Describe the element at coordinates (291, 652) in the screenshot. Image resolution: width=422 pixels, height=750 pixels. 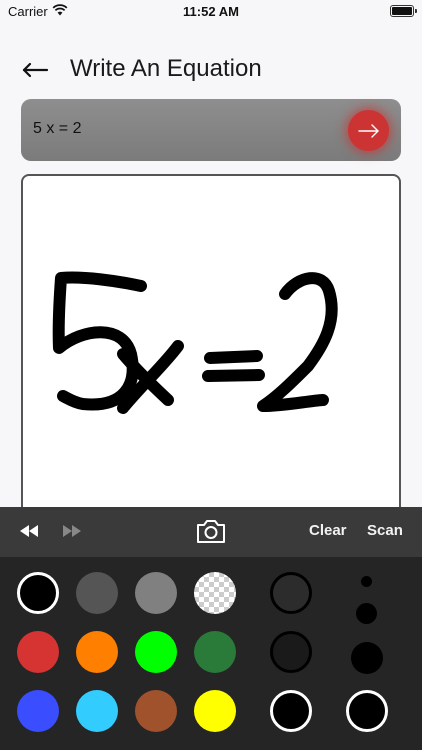
I see `background-swatch-darker` at that location.